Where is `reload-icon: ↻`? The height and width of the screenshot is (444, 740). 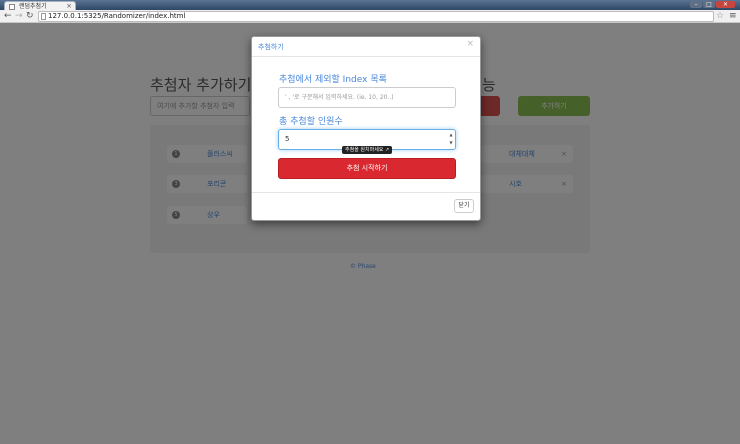
reload-icon: ↻ is located at coordinates (30, 16).